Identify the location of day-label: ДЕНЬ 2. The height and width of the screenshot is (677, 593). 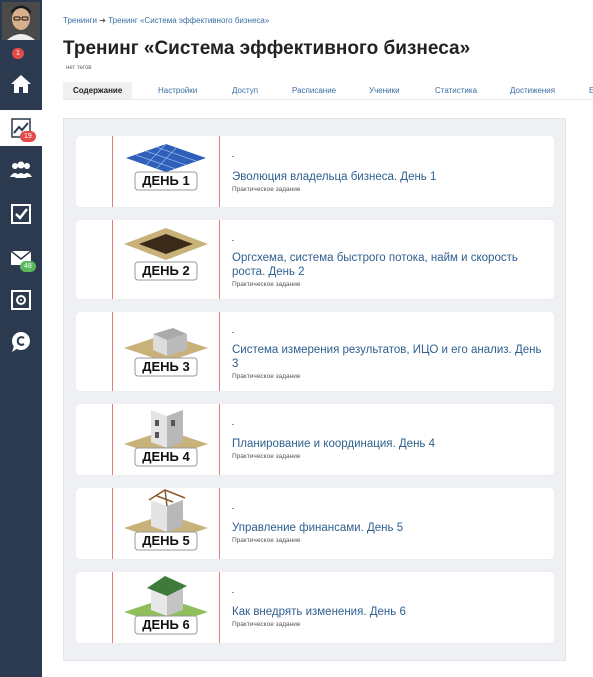
(166, 270).